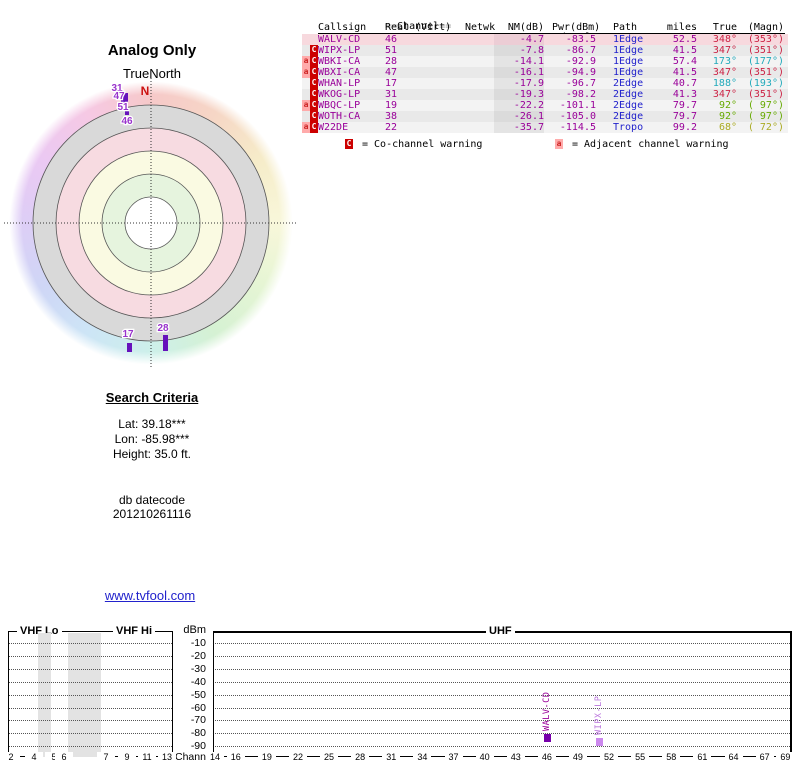  Describe the element at coordinates (577, 757) in the screenshot. I see `uhf-channel-tick: 49` at that location.